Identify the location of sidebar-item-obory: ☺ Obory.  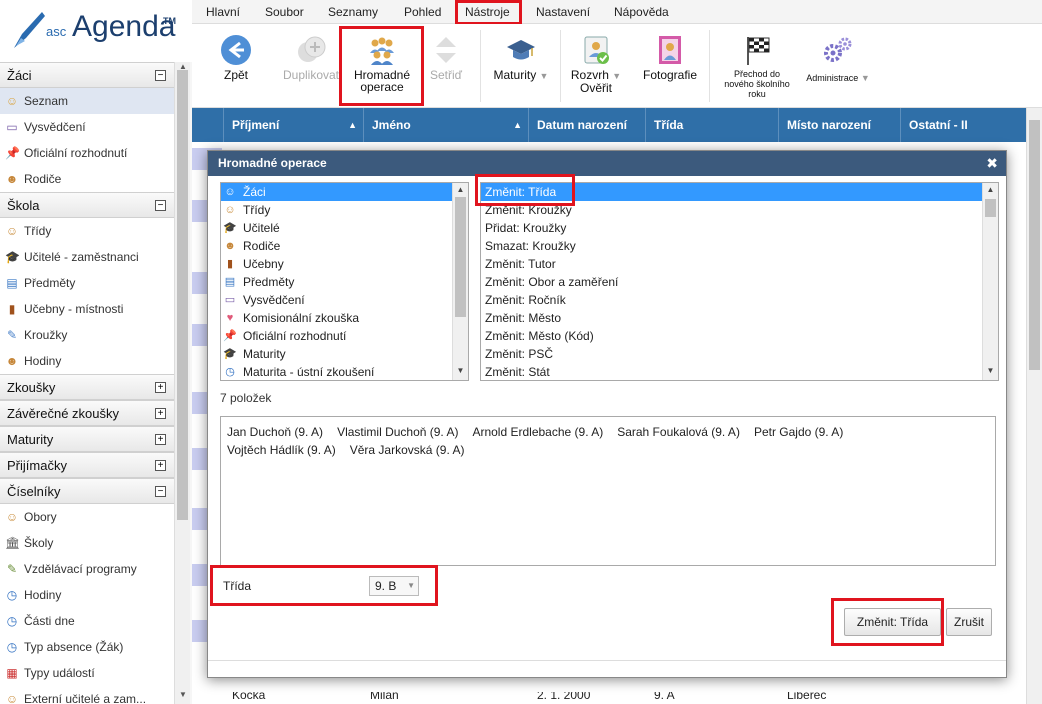
(87, 517).